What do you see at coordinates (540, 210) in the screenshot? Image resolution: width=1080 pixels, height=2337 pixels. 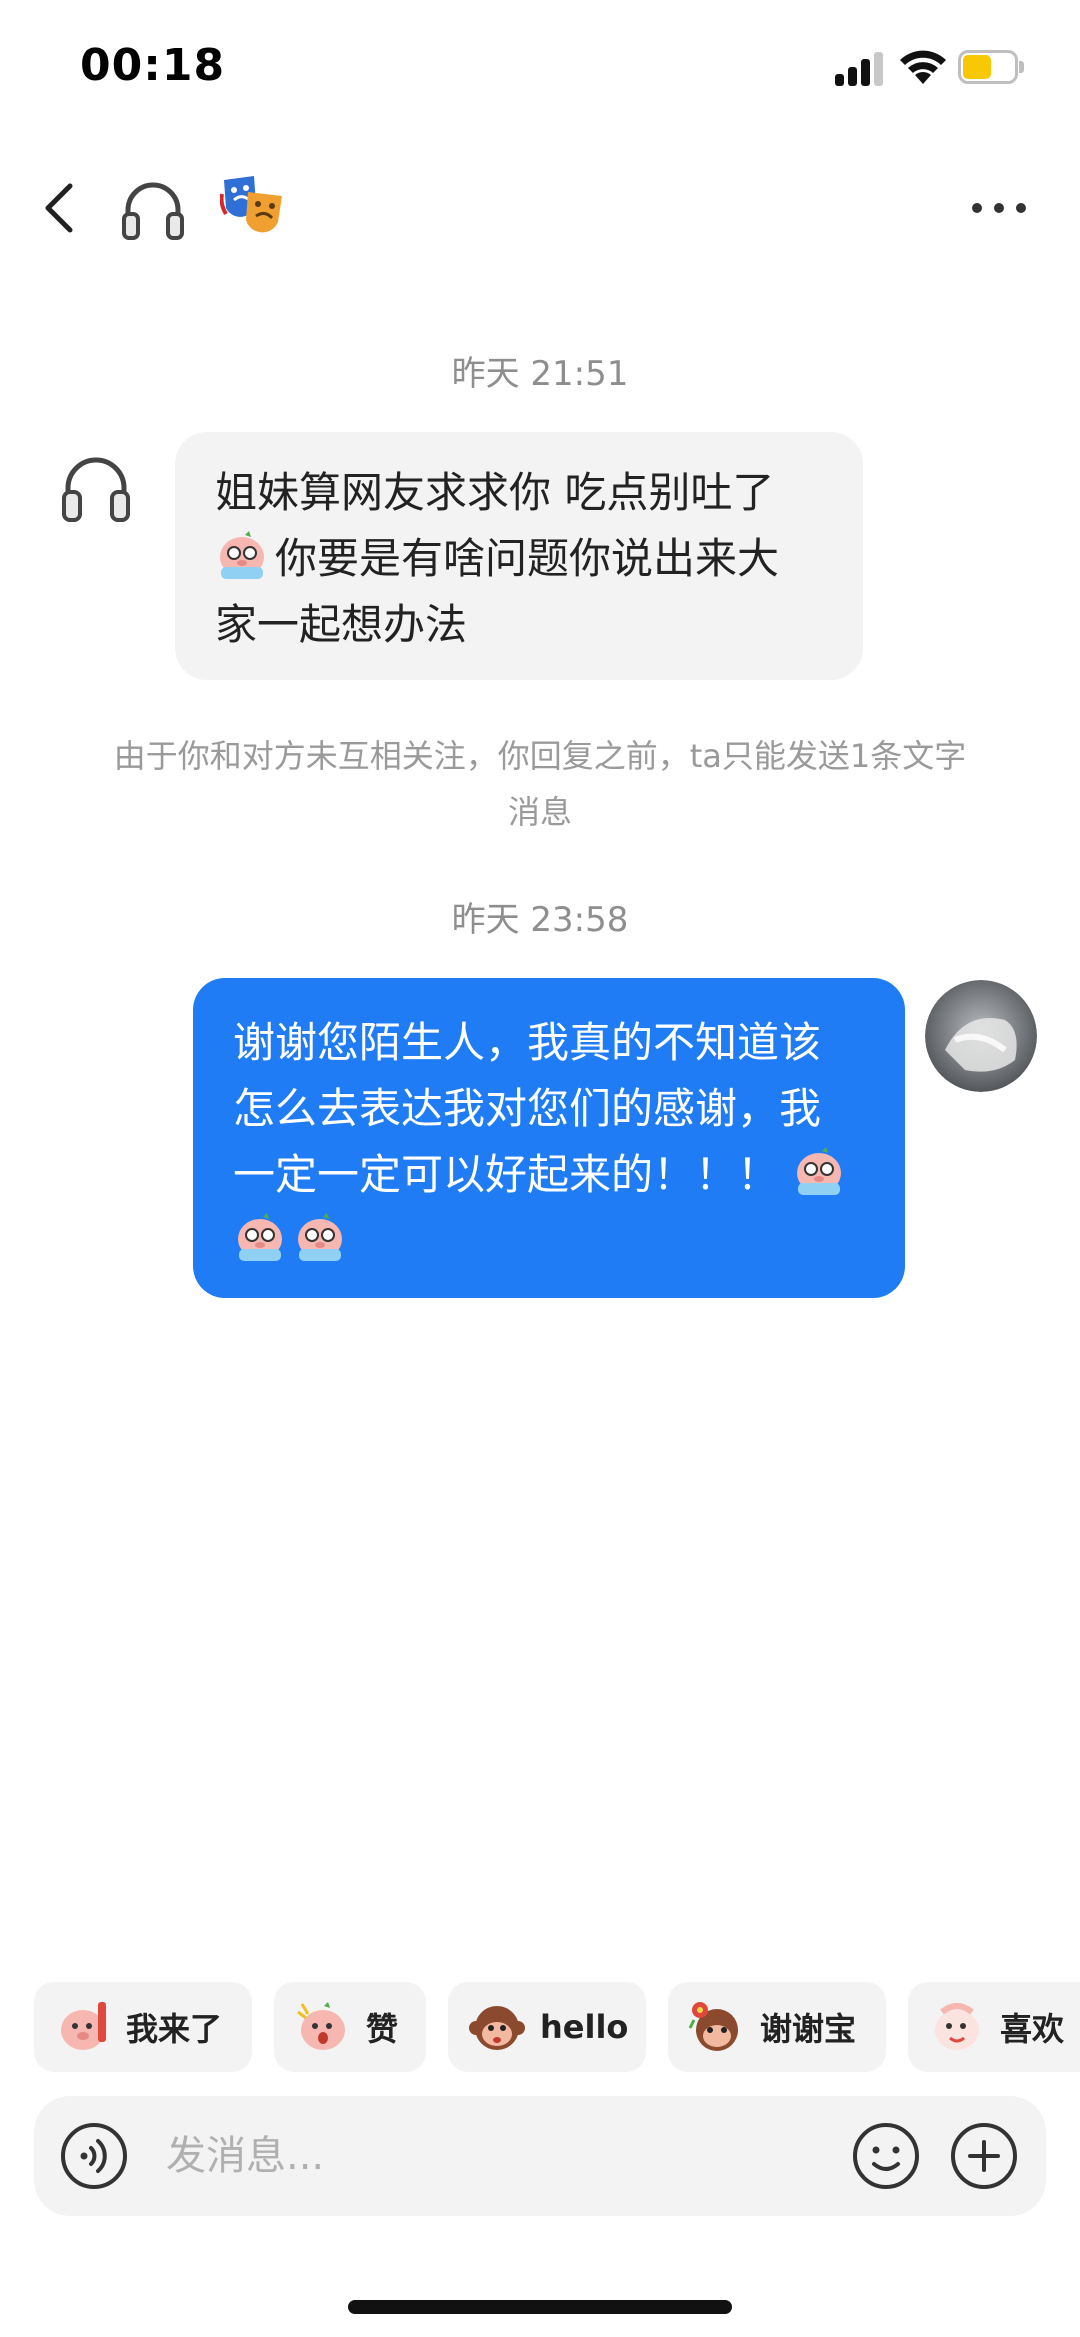 I see `chat-header` at bounding box center [540, 210].